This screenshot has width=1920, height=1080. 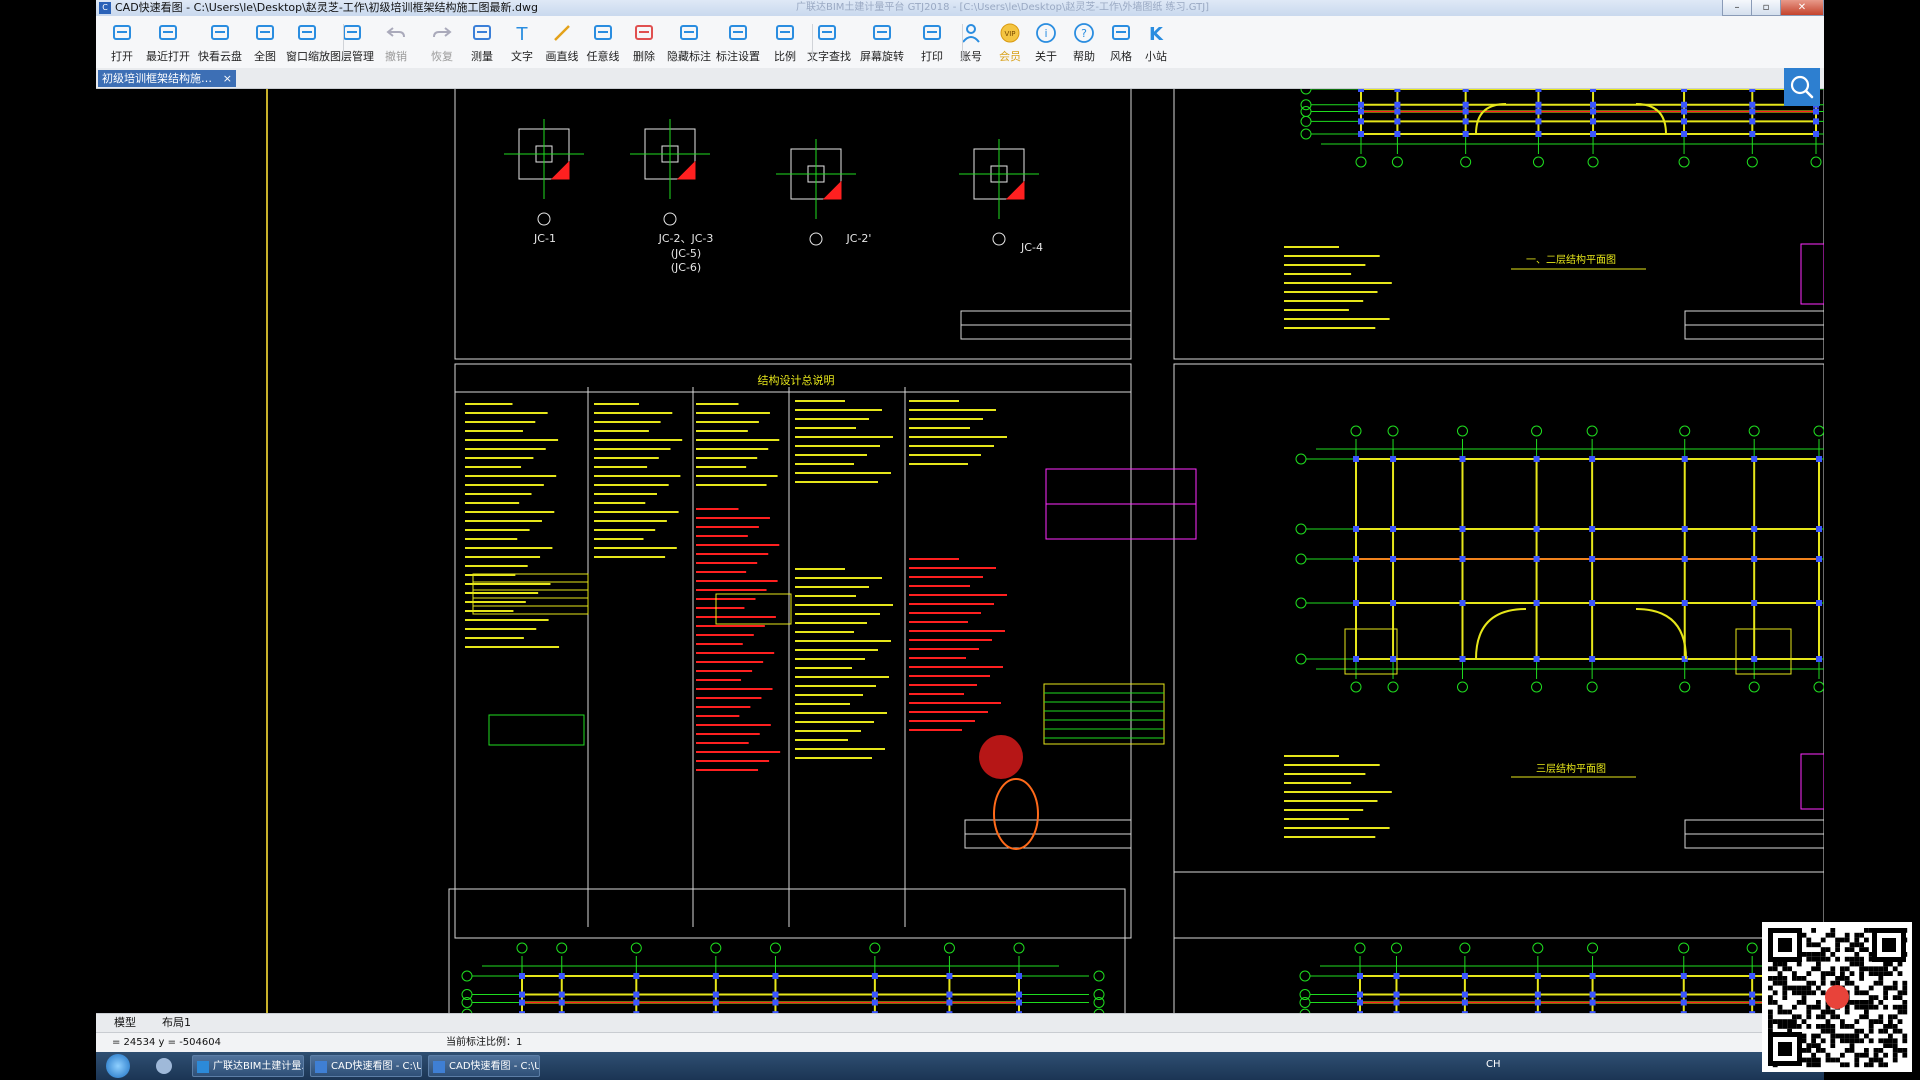 I want to click on toolbar-user-button: 账号, so click(x=971, y=42).